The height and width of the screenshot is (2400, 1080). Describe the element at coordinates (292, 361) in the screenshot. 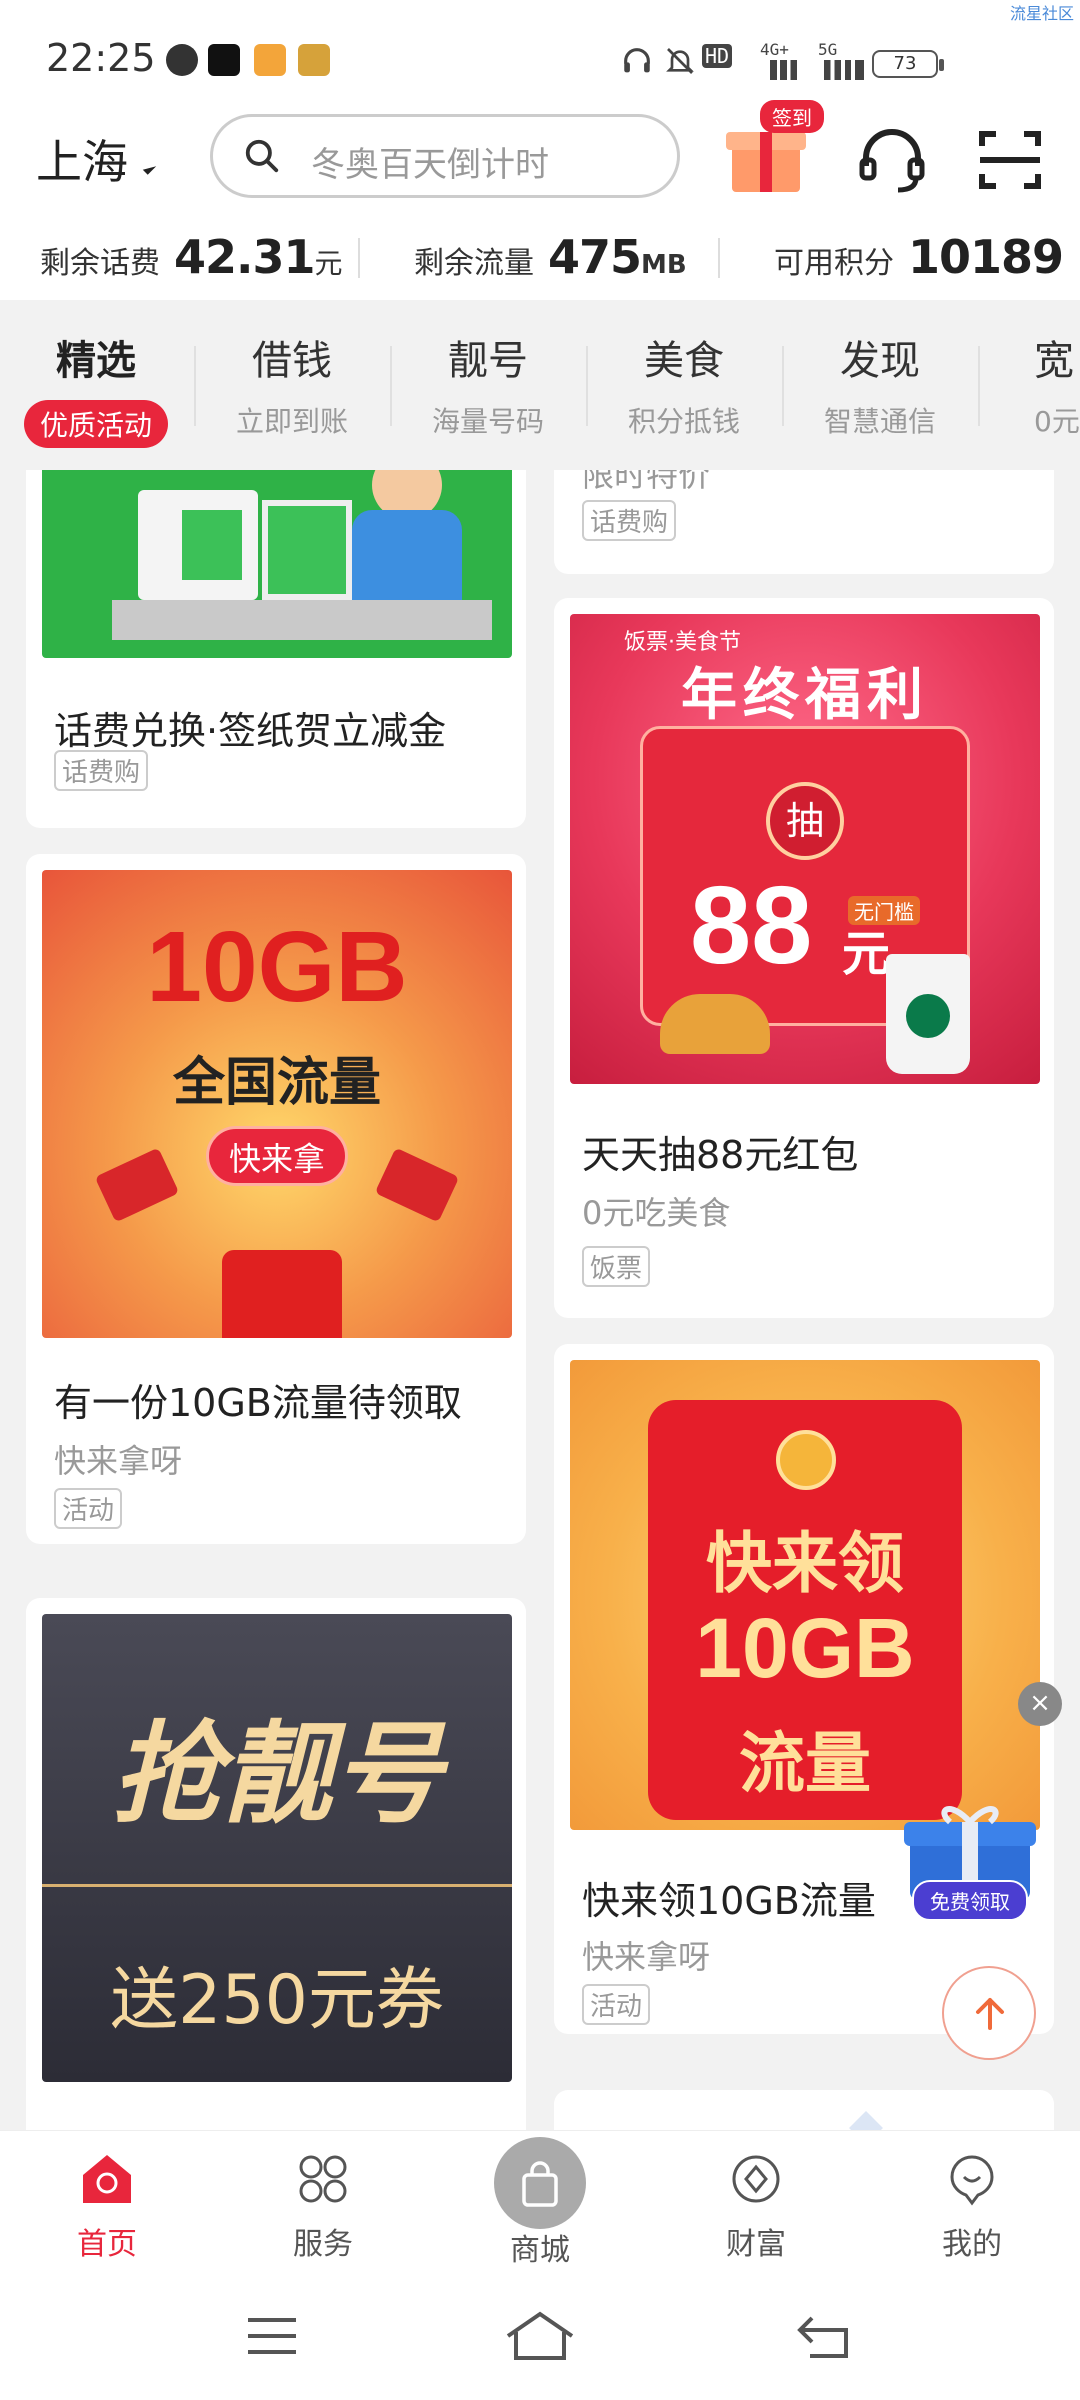

I see `tab-label: 借钱` at that location.